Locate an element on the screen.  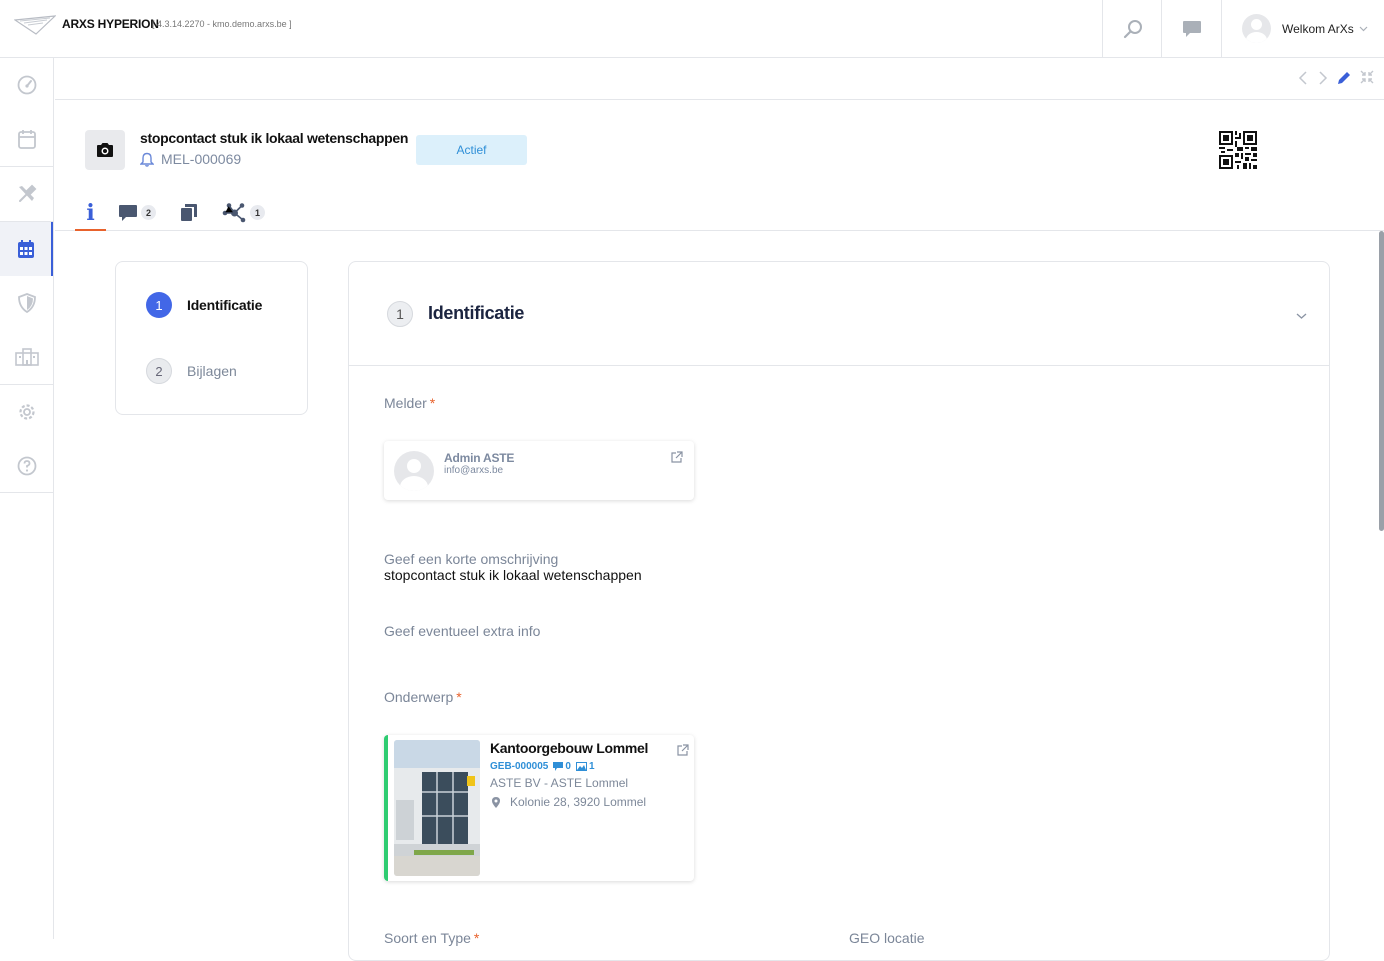
settings-icon is located at coordinates (26, 412).